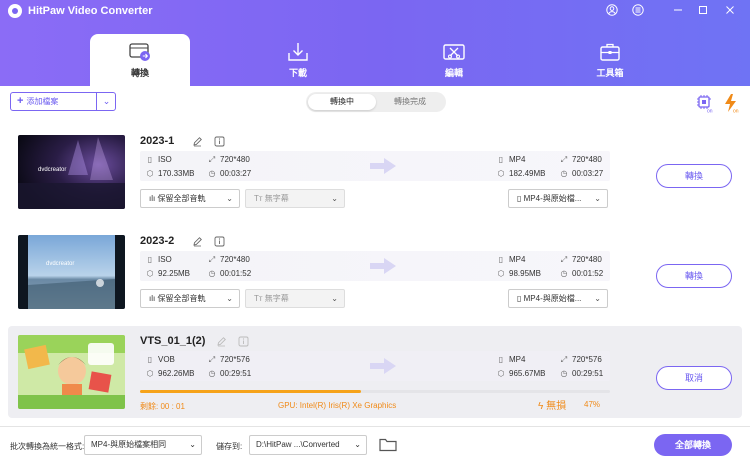  What do you see at coordinates (736, 111) in the screenshot?
I see `svg-text: on` at bounding box center [736, 111].